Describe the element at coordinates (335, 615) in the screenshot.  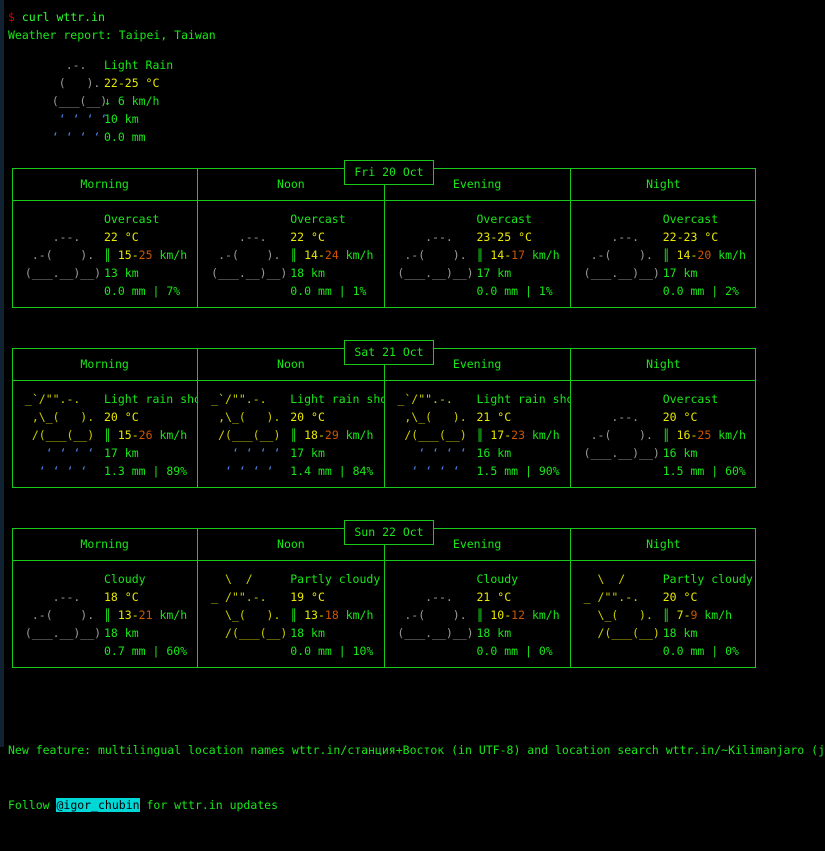
I see `forecast-wind: ║ 13-18 km/h` at that location.